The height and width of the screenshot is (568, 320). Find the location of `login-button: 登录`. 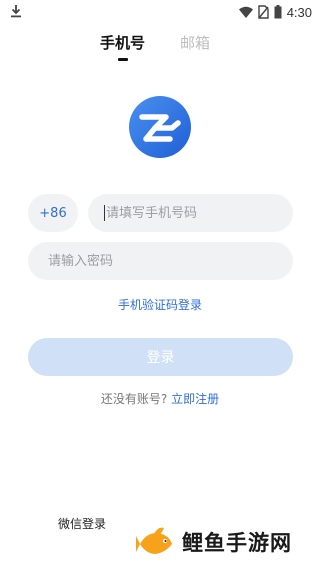

login-button: 登录 is located at coordinates (160, 357).